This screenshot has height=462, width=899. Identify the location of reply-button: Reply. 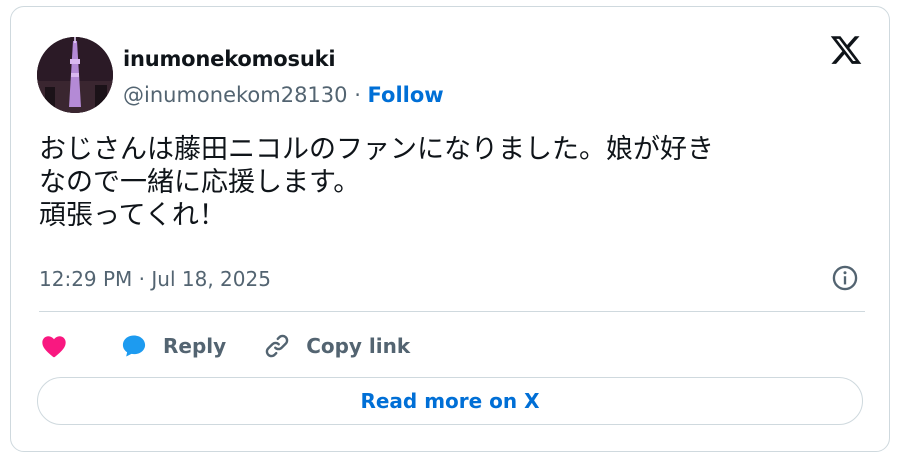
(172, 346).